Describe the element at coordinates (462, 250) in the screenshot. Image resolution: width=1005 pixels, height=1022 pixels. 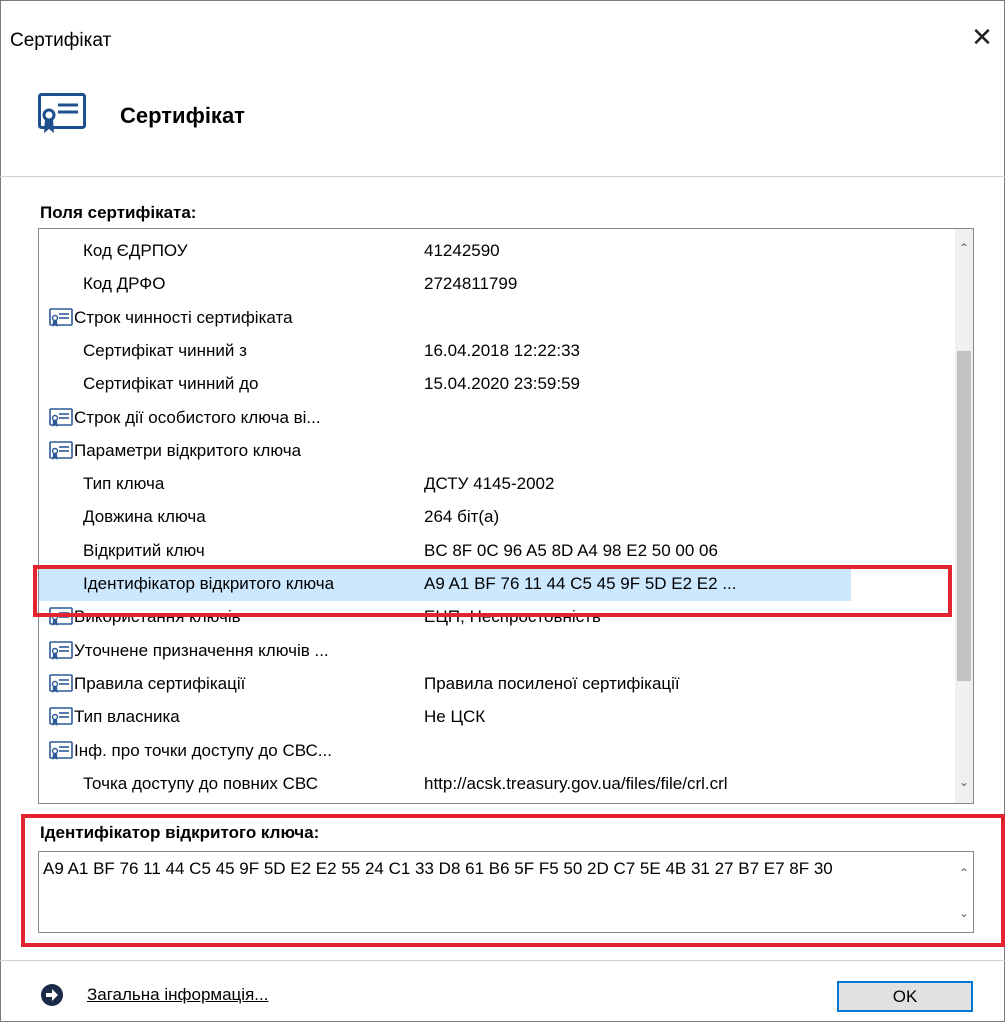
I see `field-value: 41242590` at that location.